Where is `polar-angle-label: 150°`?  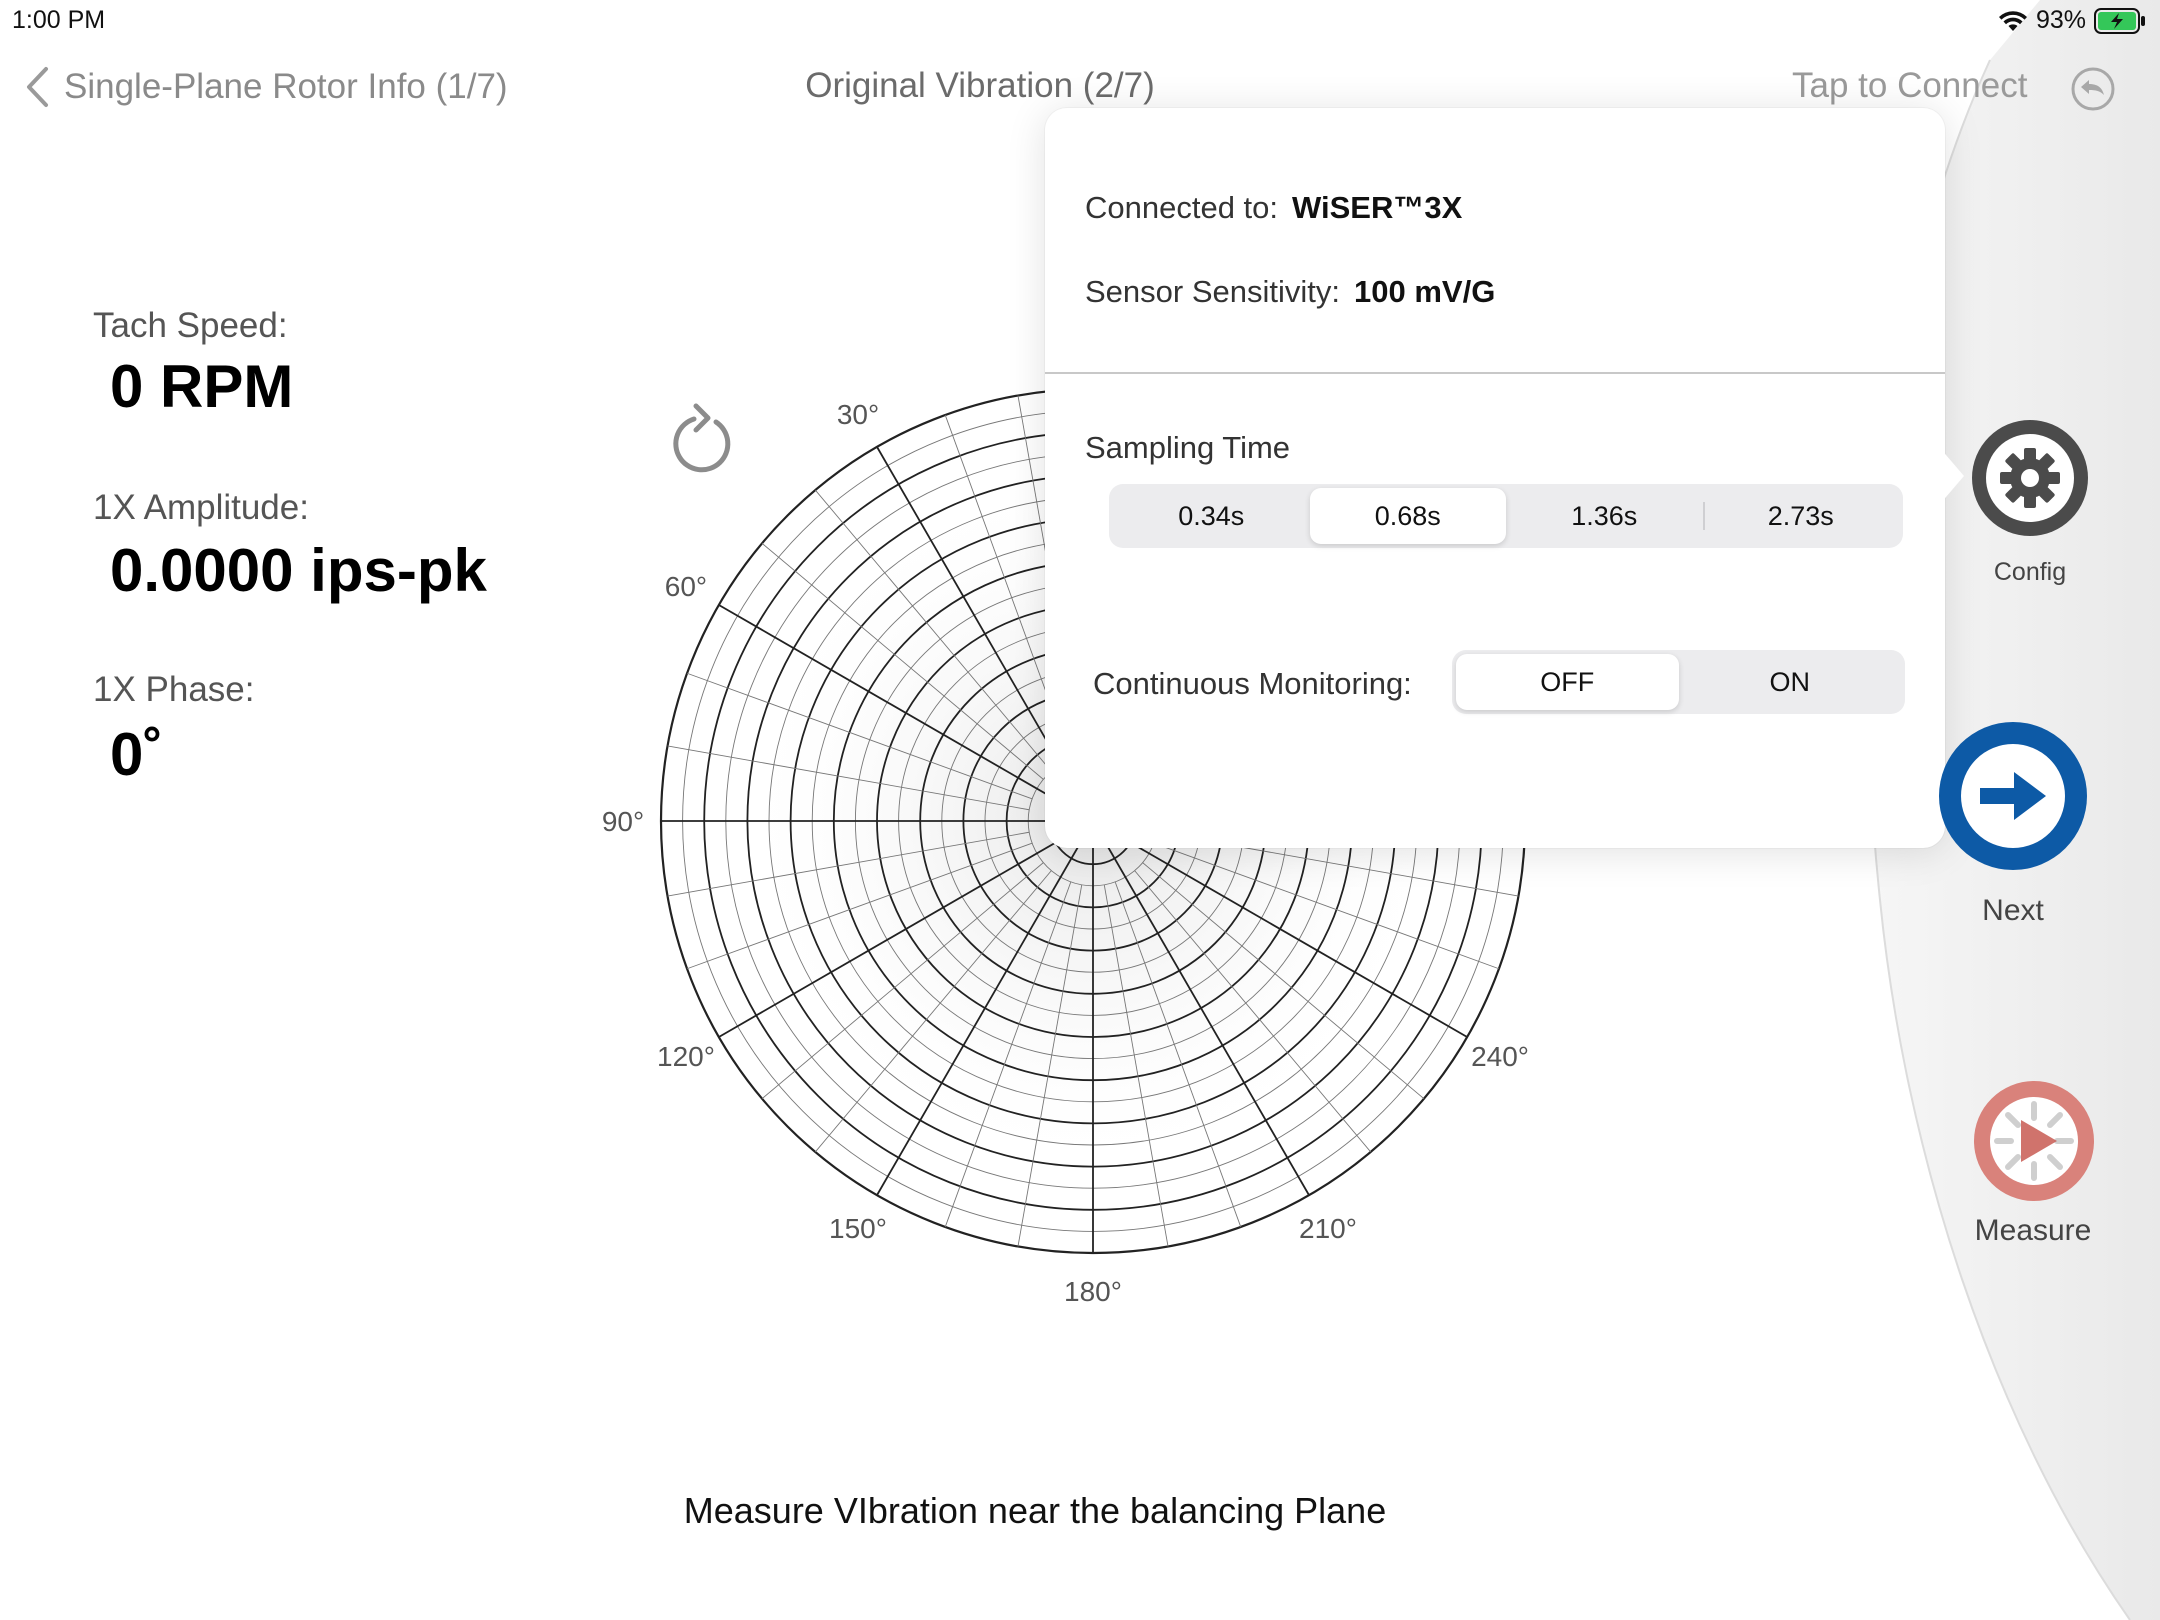
polar-angle-label: 150° is located at coordinates (858, 1228).